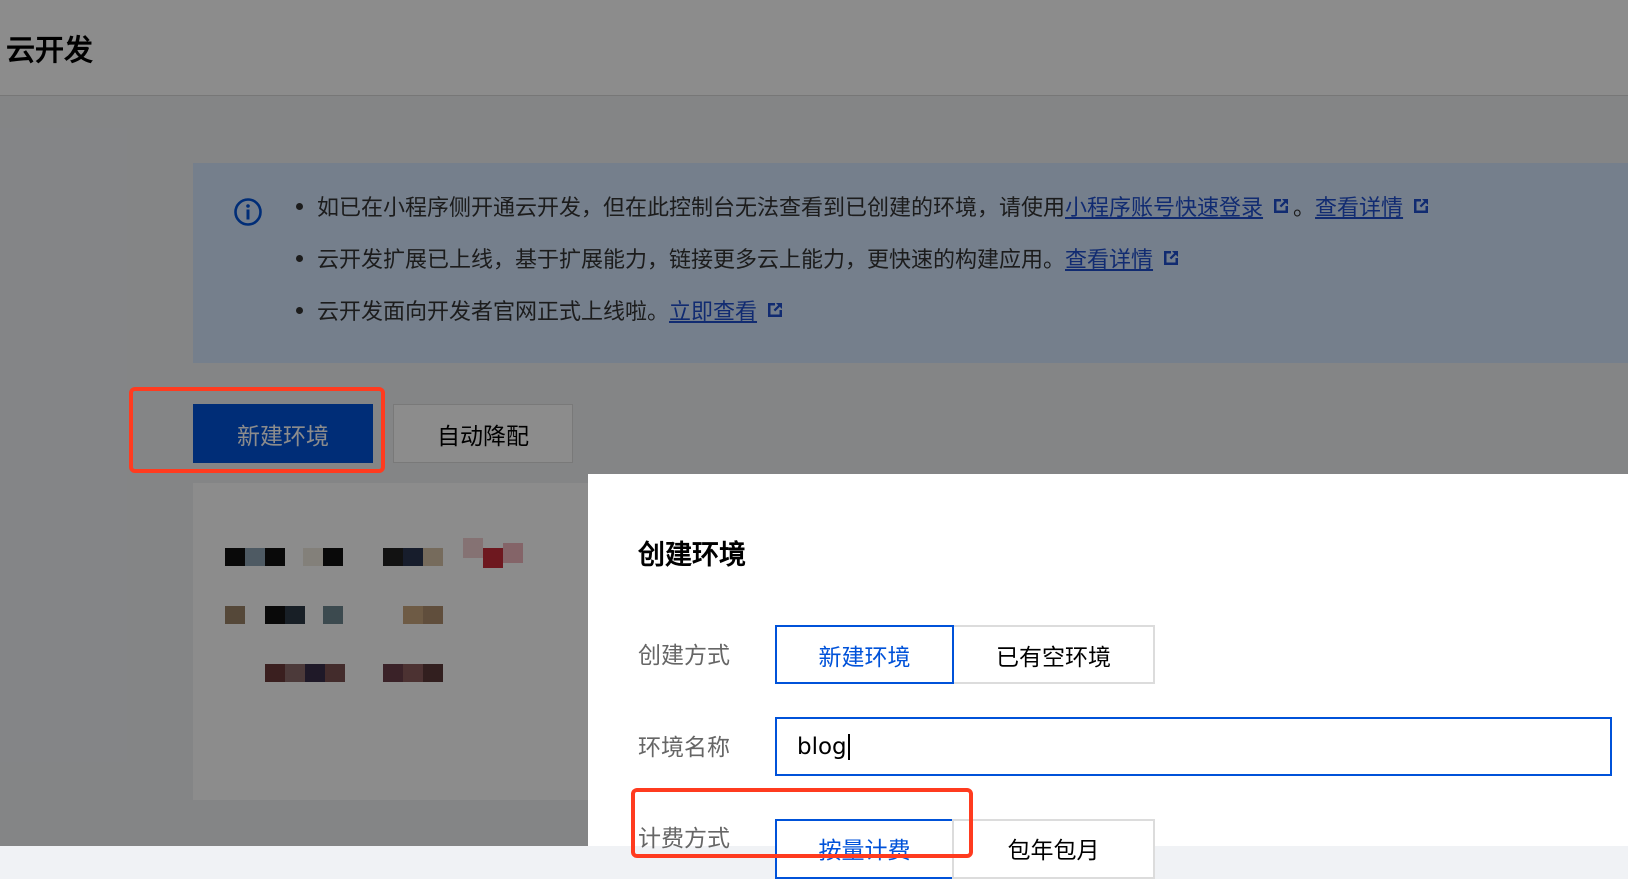  What do you see at coordinates (864, 654) in the screenshot?
I see `option-new-environment: 新建环境` at bounding box center [864, 654].